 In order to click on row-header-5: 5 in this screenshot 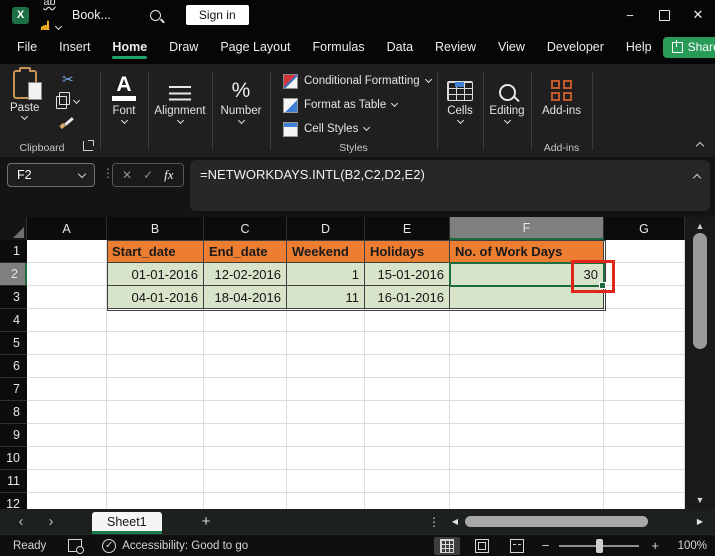, I will do `click(13, 343)`.